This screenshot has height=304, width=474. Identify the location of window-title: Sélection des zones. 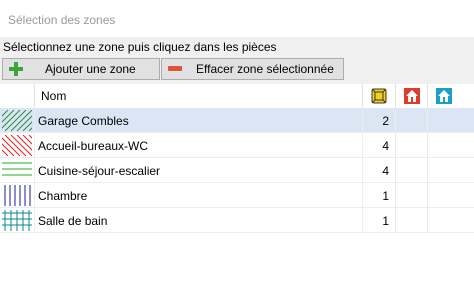
(62, 20).